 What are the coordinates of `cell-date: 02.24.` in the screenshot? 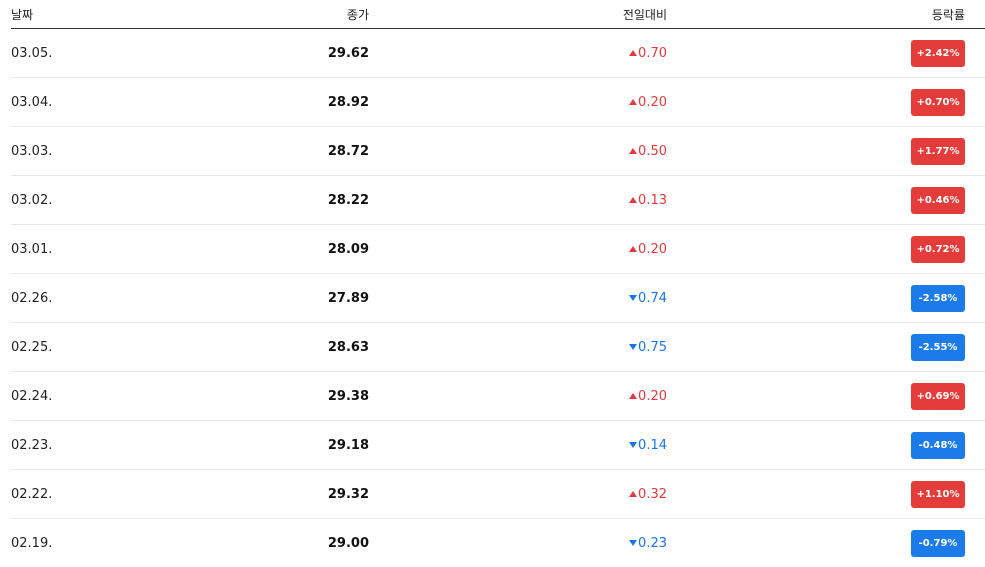 It's located at (101, 396).